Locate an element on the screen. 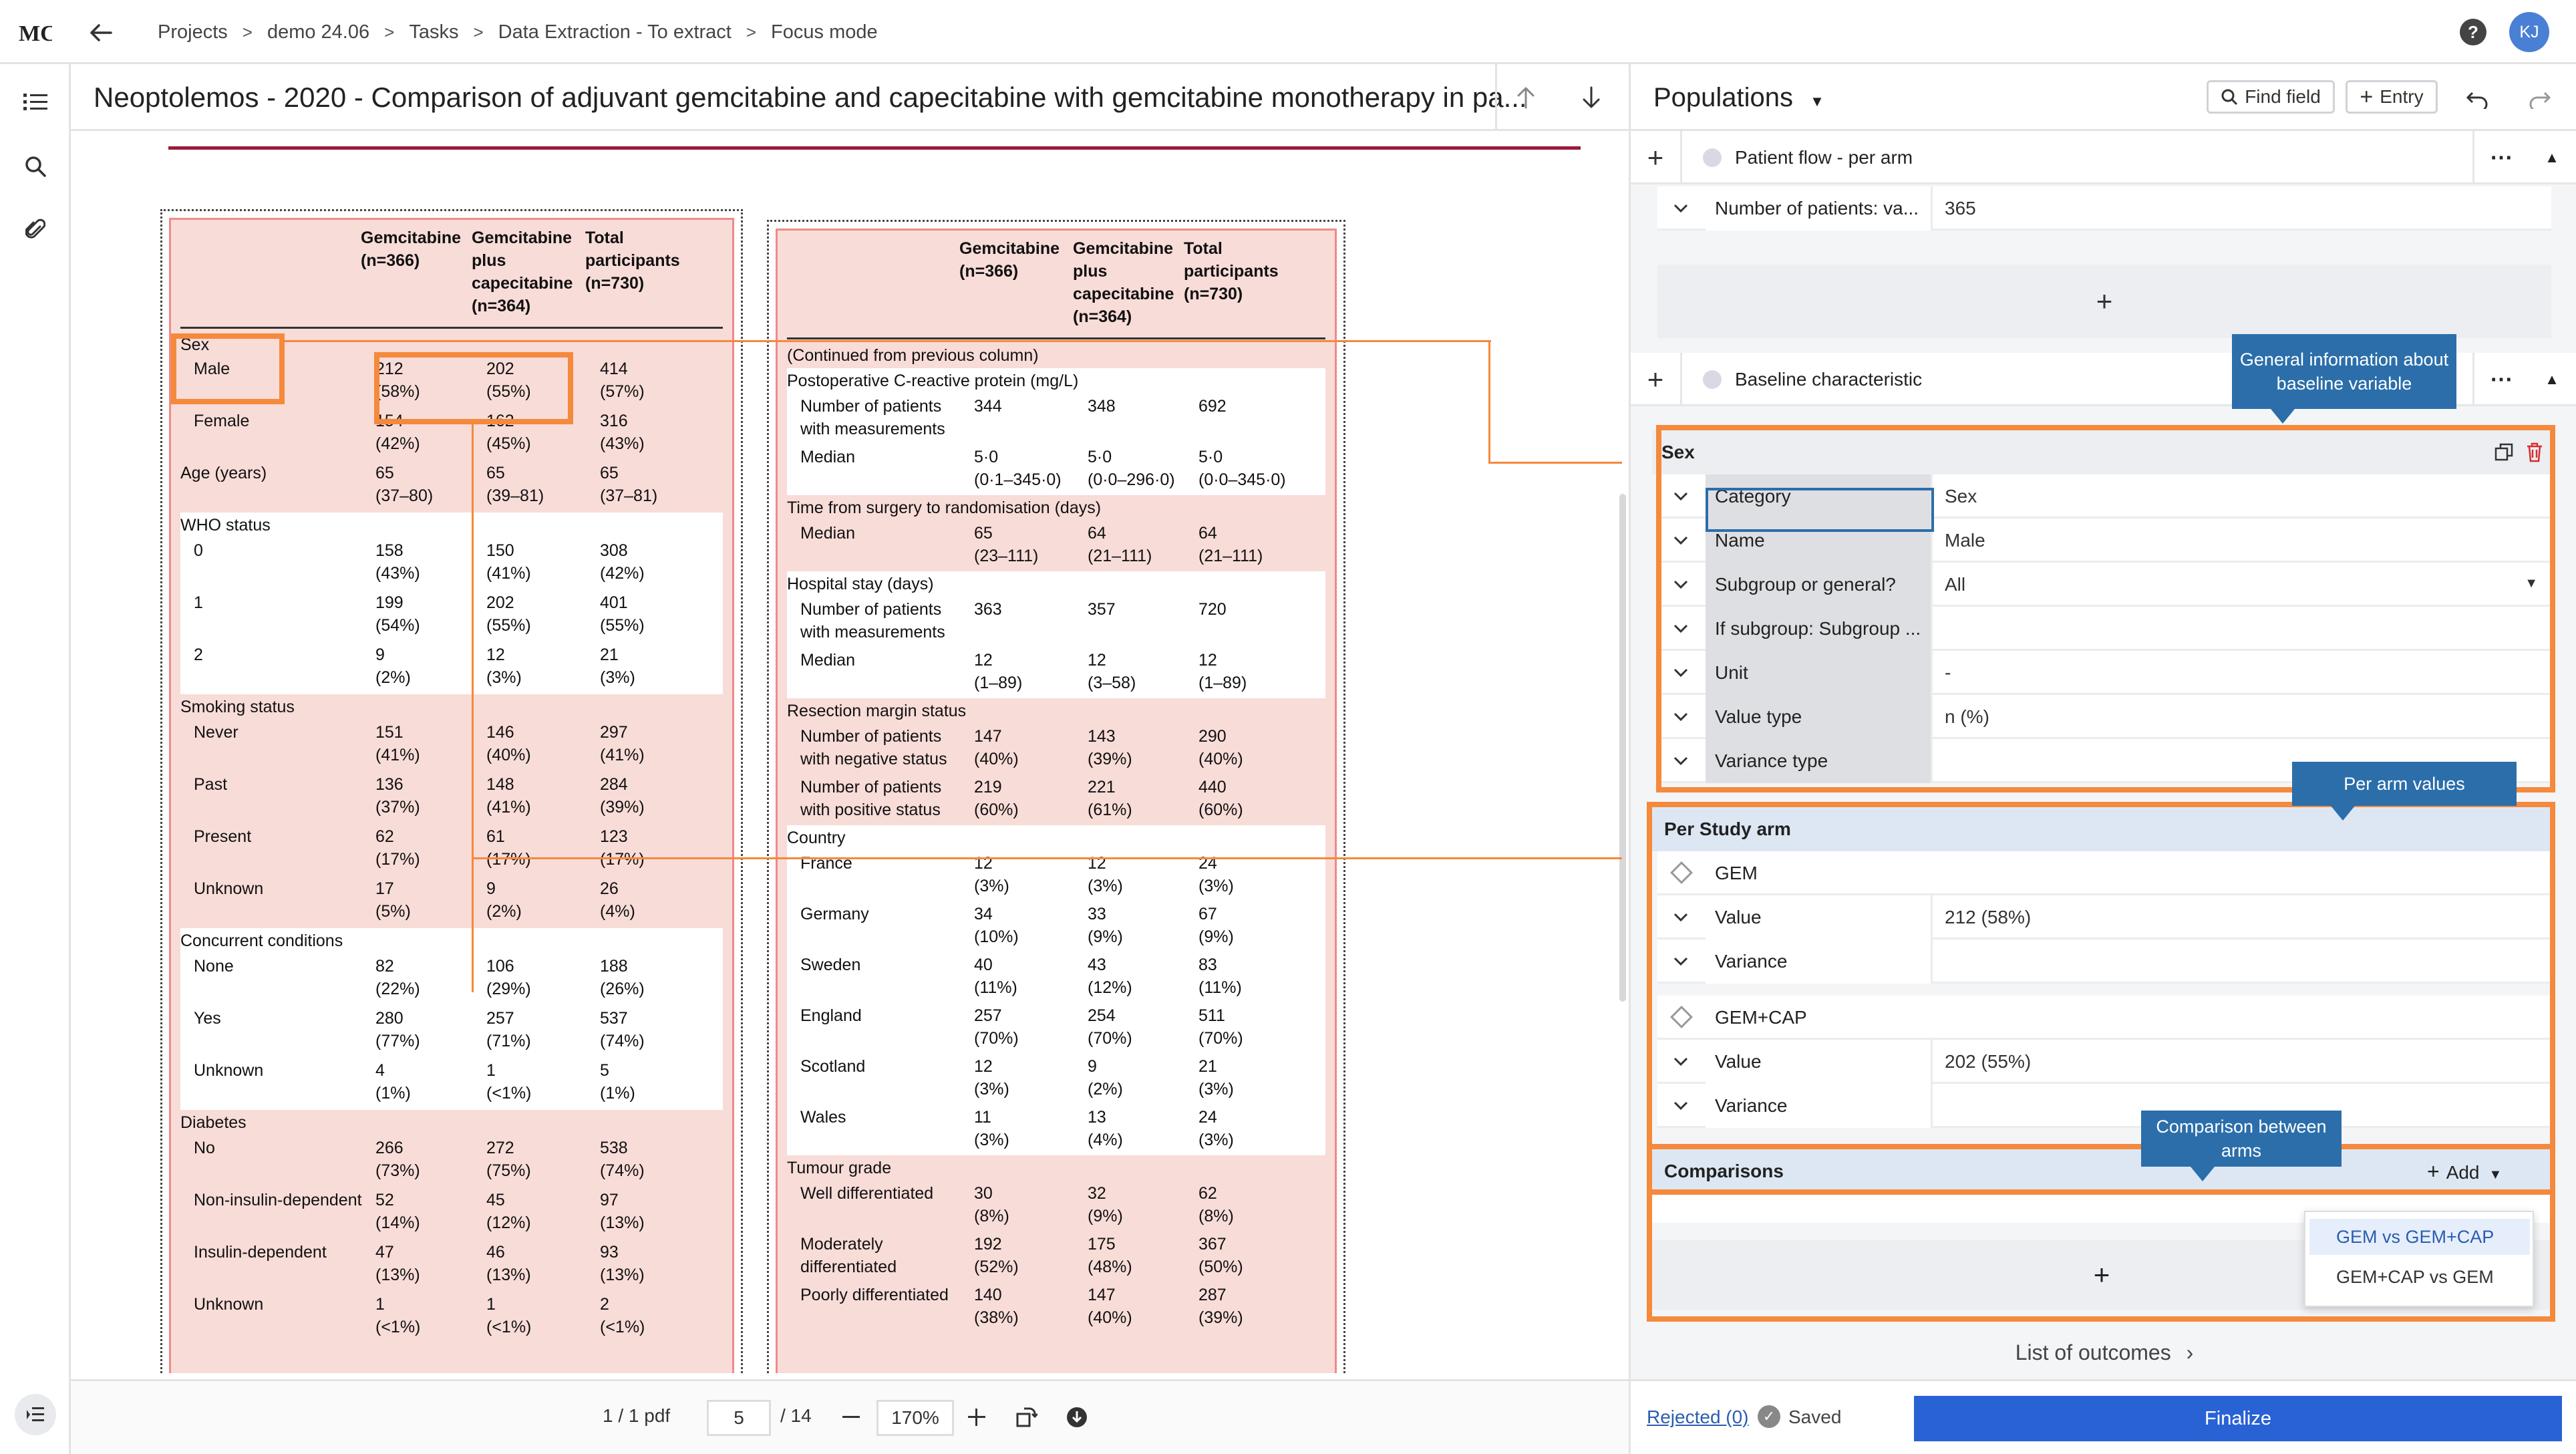 The width and height of the screenshot is (2576, 1454). cell-line: 537 is located at coordinates (614, 1019).